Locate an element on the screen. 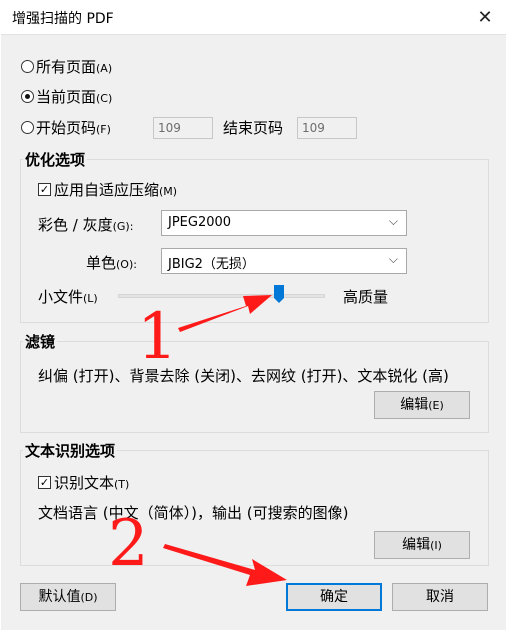 This screenshot has height=630, width=507. start-page-input: 109 is located at coordinates (183, 128).